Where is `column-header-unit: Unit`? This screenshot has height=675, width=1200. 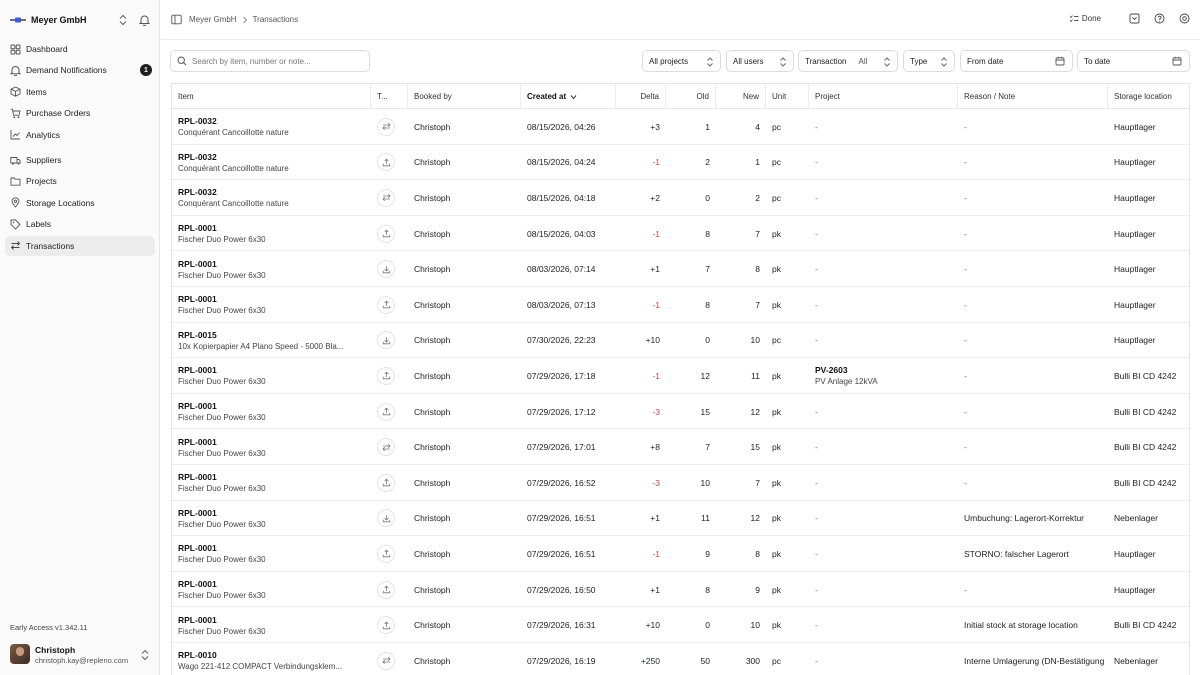
column-header-unit: Unit is located at coordinates (787, 96).